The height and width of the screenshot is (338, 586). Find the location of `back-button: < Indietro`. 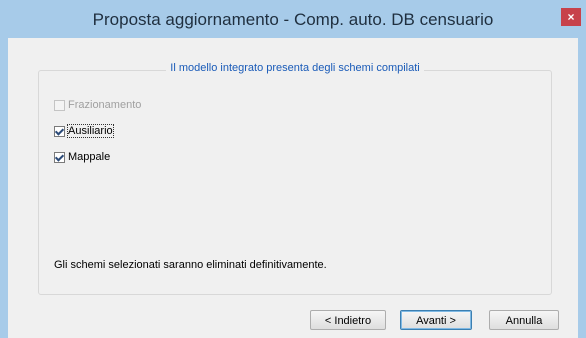

back-button: < Indietro is located at coordinates (348, 320).